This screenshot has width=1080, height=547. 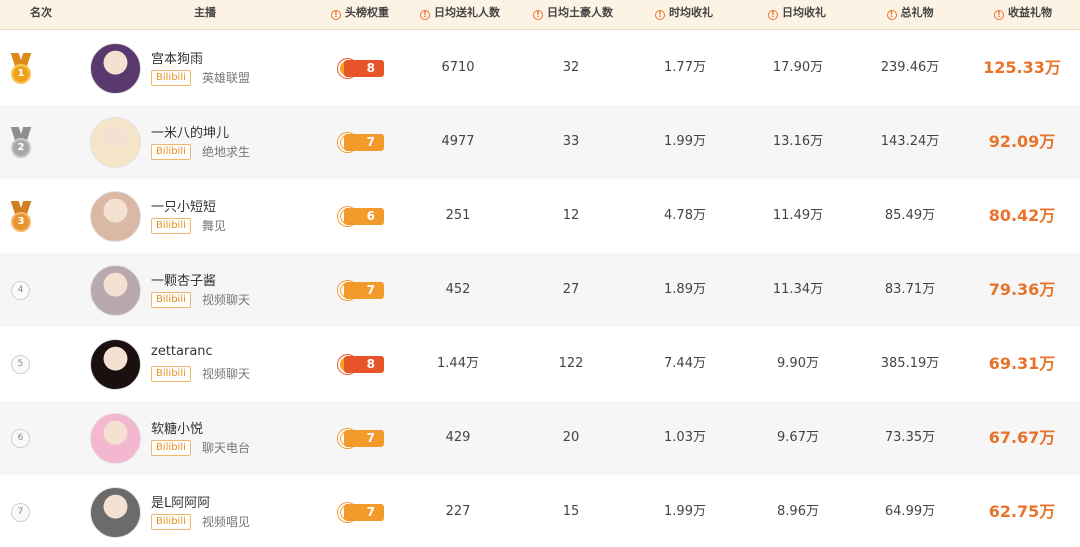 I want to click on hourly-income: 1.03万, so click(x=685, y=437).